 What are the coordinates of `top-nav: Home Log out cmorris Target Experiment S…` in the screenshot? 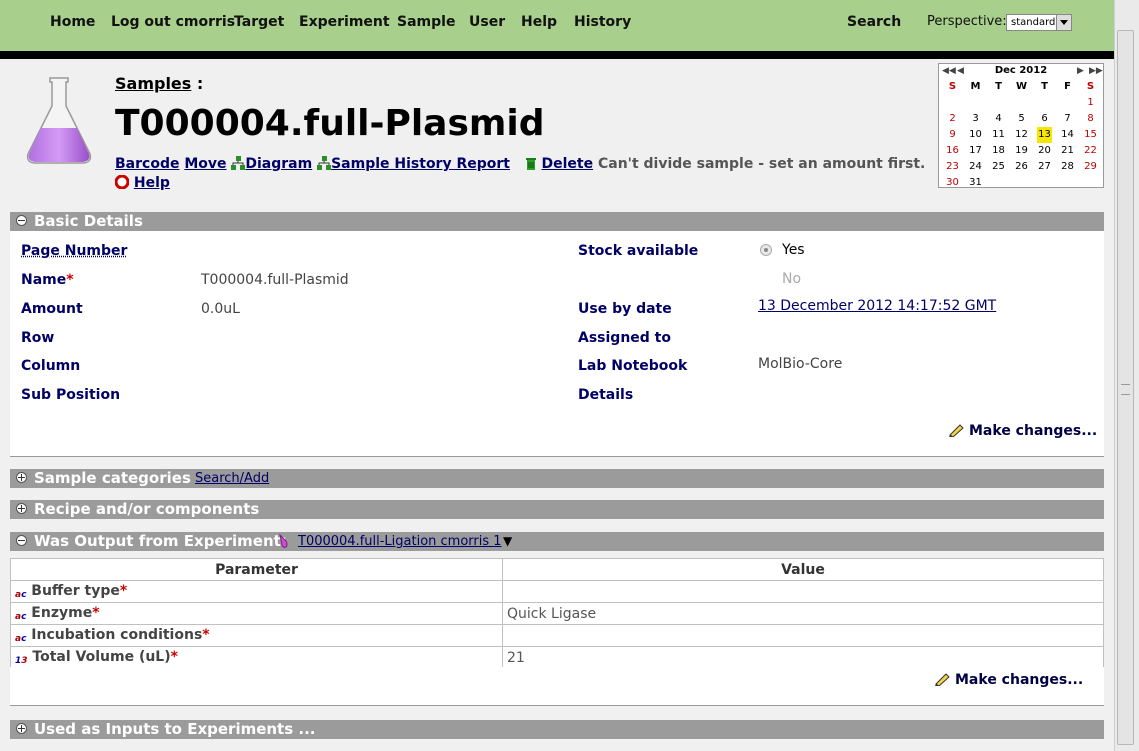 It's located at (557, 25).